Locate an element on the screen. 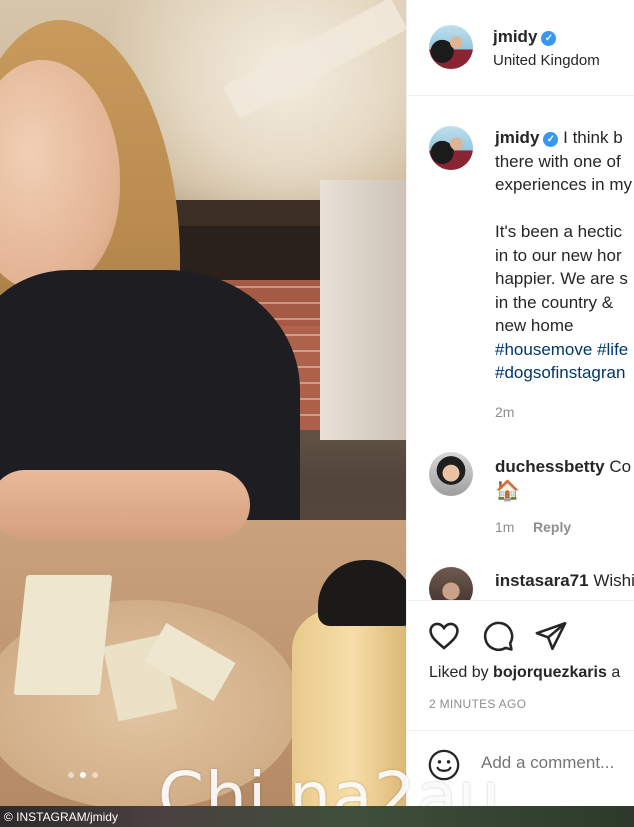 The image size is (634, 827). carousel-indicator is located at coordinates (83, 775).